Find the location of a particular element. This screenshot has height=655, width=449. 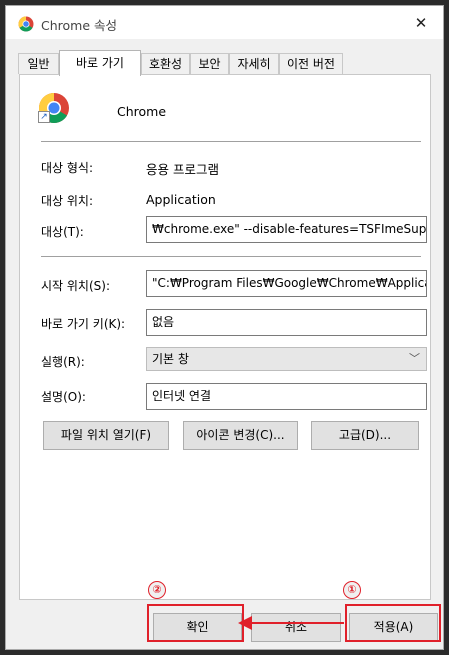

target-type-label: 대상 형식: is located at coordinates (67, 168).